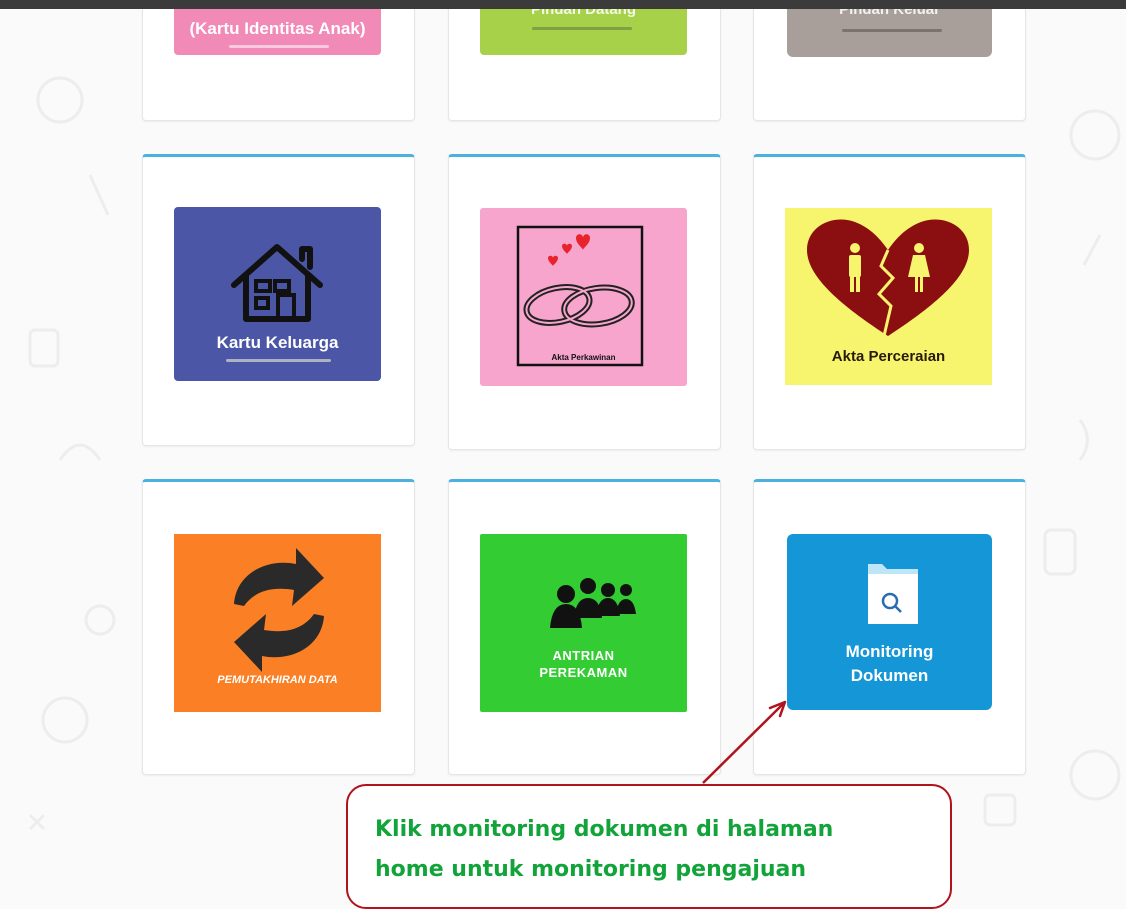  Describe the element at coordinates (563, 4) in the screenshot. I see `top-bar` at that location.